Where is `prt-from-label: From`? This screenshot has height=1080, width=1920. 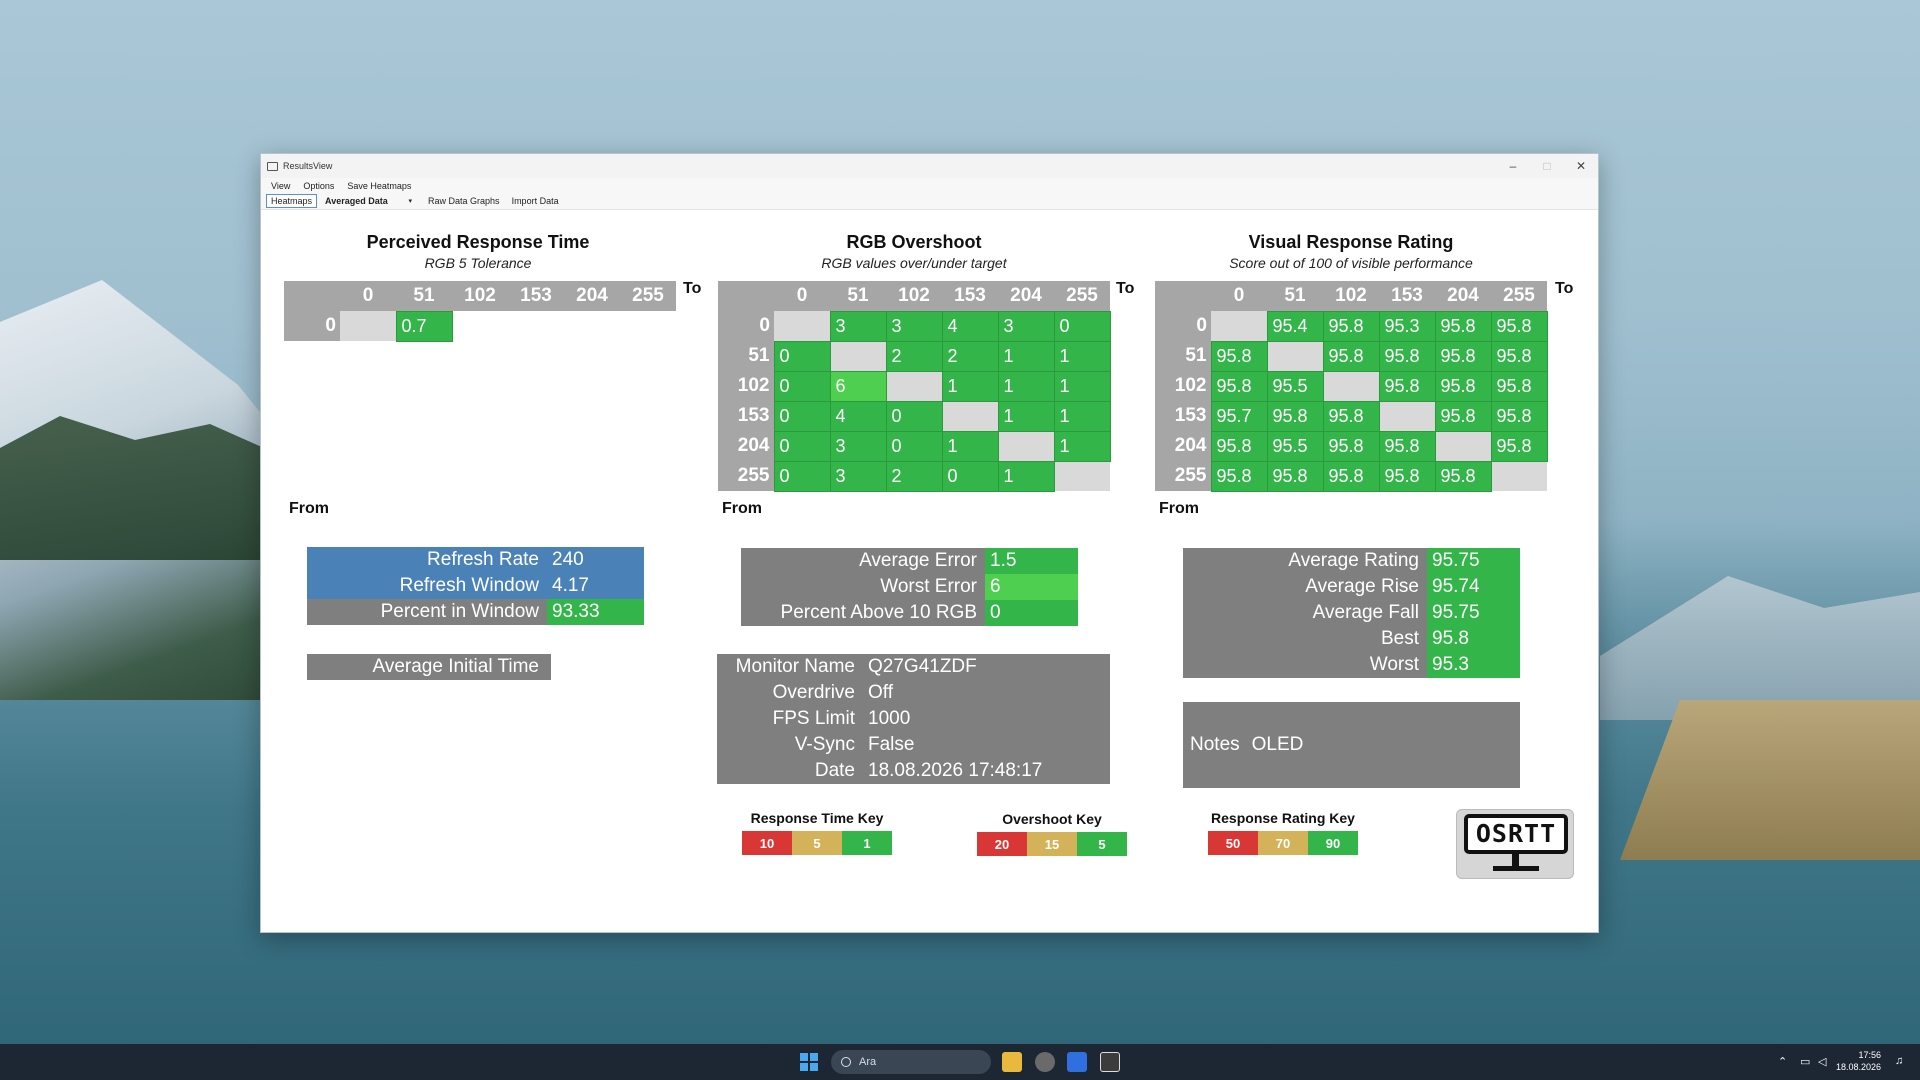
prt-from-label: From is located at coordinates (309, 508).